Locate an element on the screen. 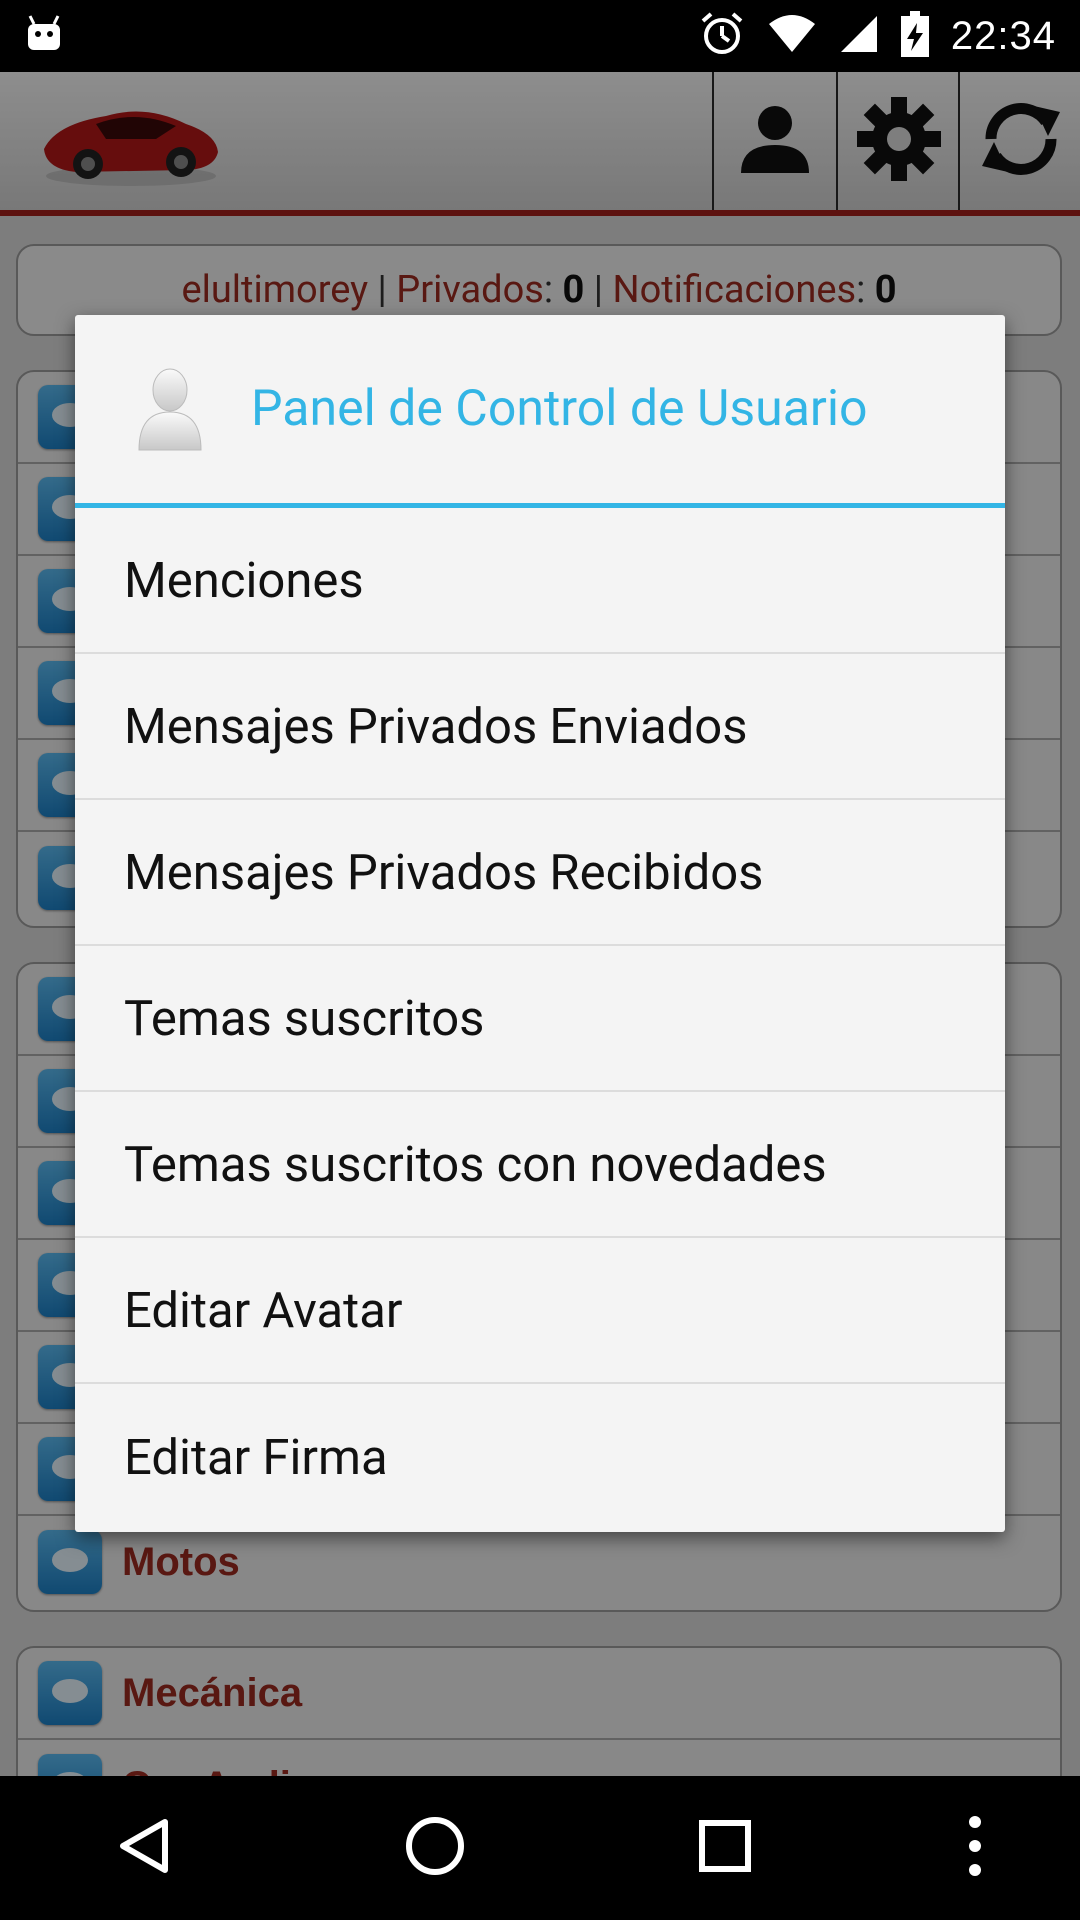  status-time: 22:34 is located at coordinates (1003, 35).